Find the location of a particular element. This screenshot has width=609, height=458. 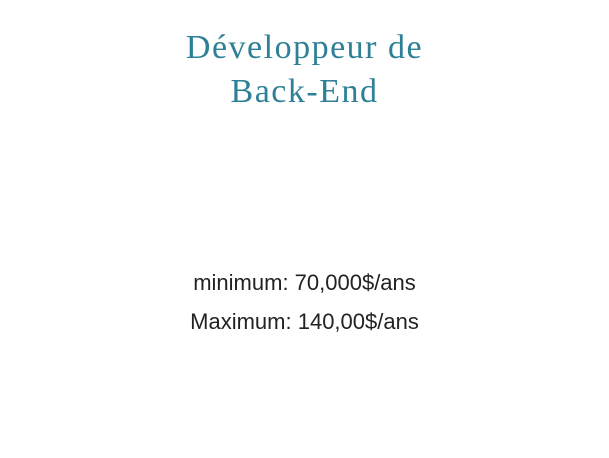

title-line-2: Back-End is located at coordinates (304, 91).